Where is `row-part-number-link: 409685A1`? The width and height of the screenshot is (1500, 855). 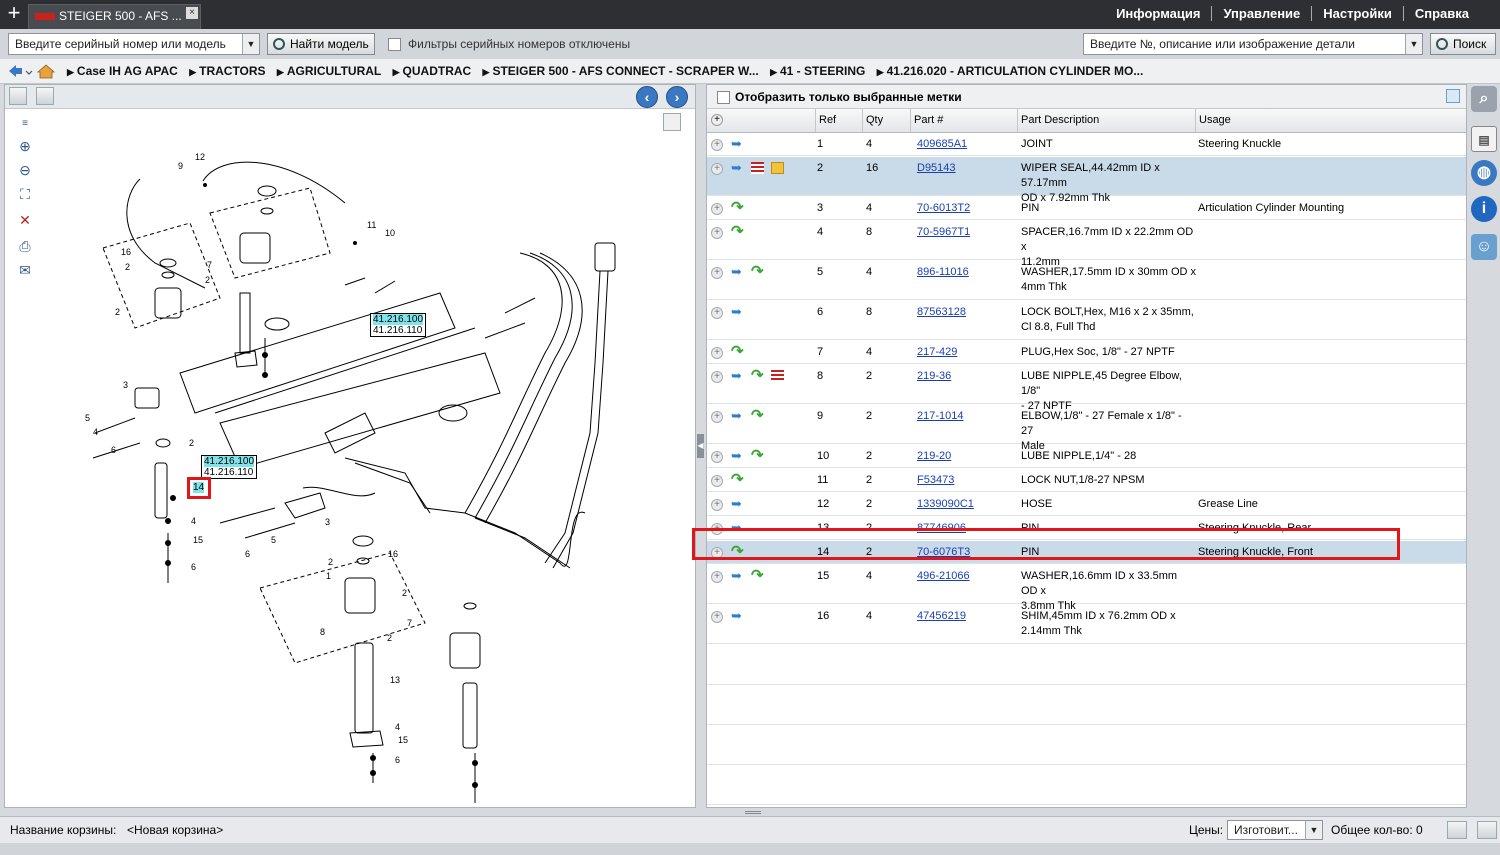 row-part-number-link: 409685A1 is located at coordinates (942, 144).